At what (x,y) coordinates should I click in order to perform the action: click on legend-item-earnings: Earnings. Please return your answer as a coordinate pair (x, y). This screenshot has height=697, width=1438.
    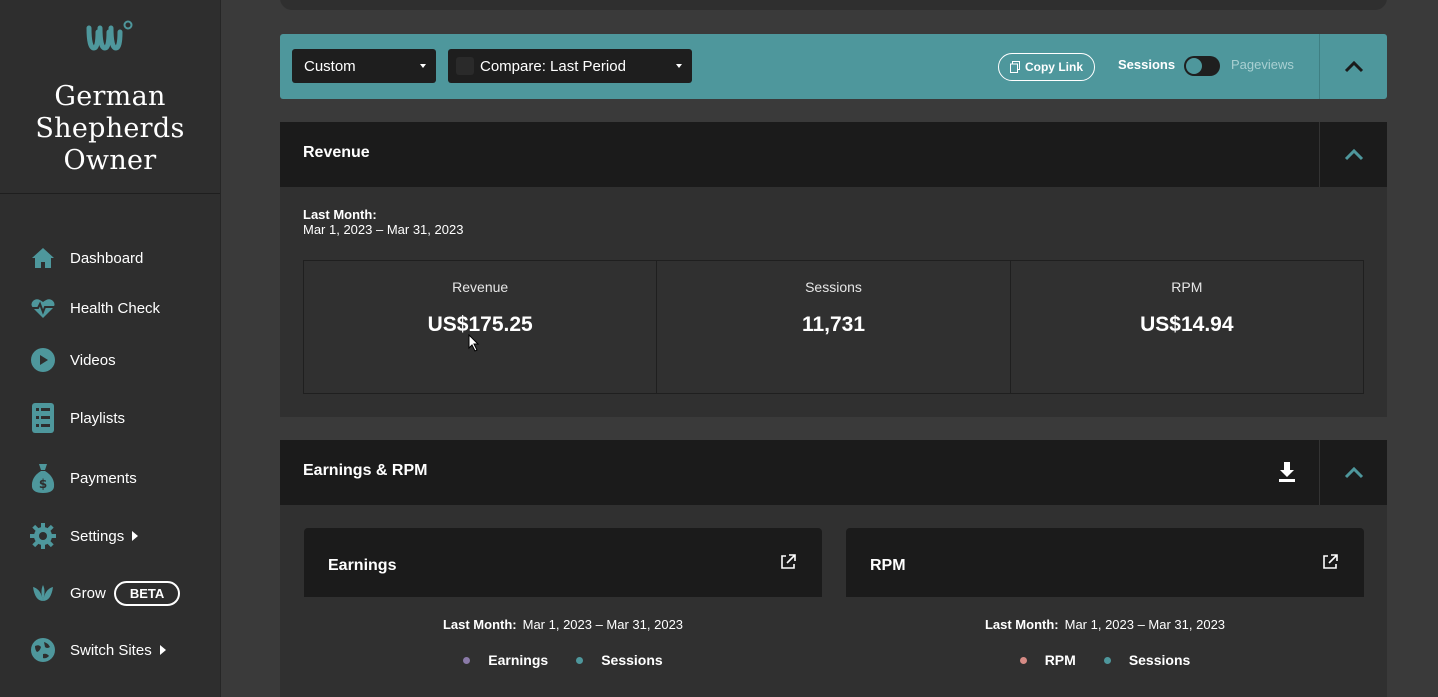
    Looking at the image, I should click on (505, 660).